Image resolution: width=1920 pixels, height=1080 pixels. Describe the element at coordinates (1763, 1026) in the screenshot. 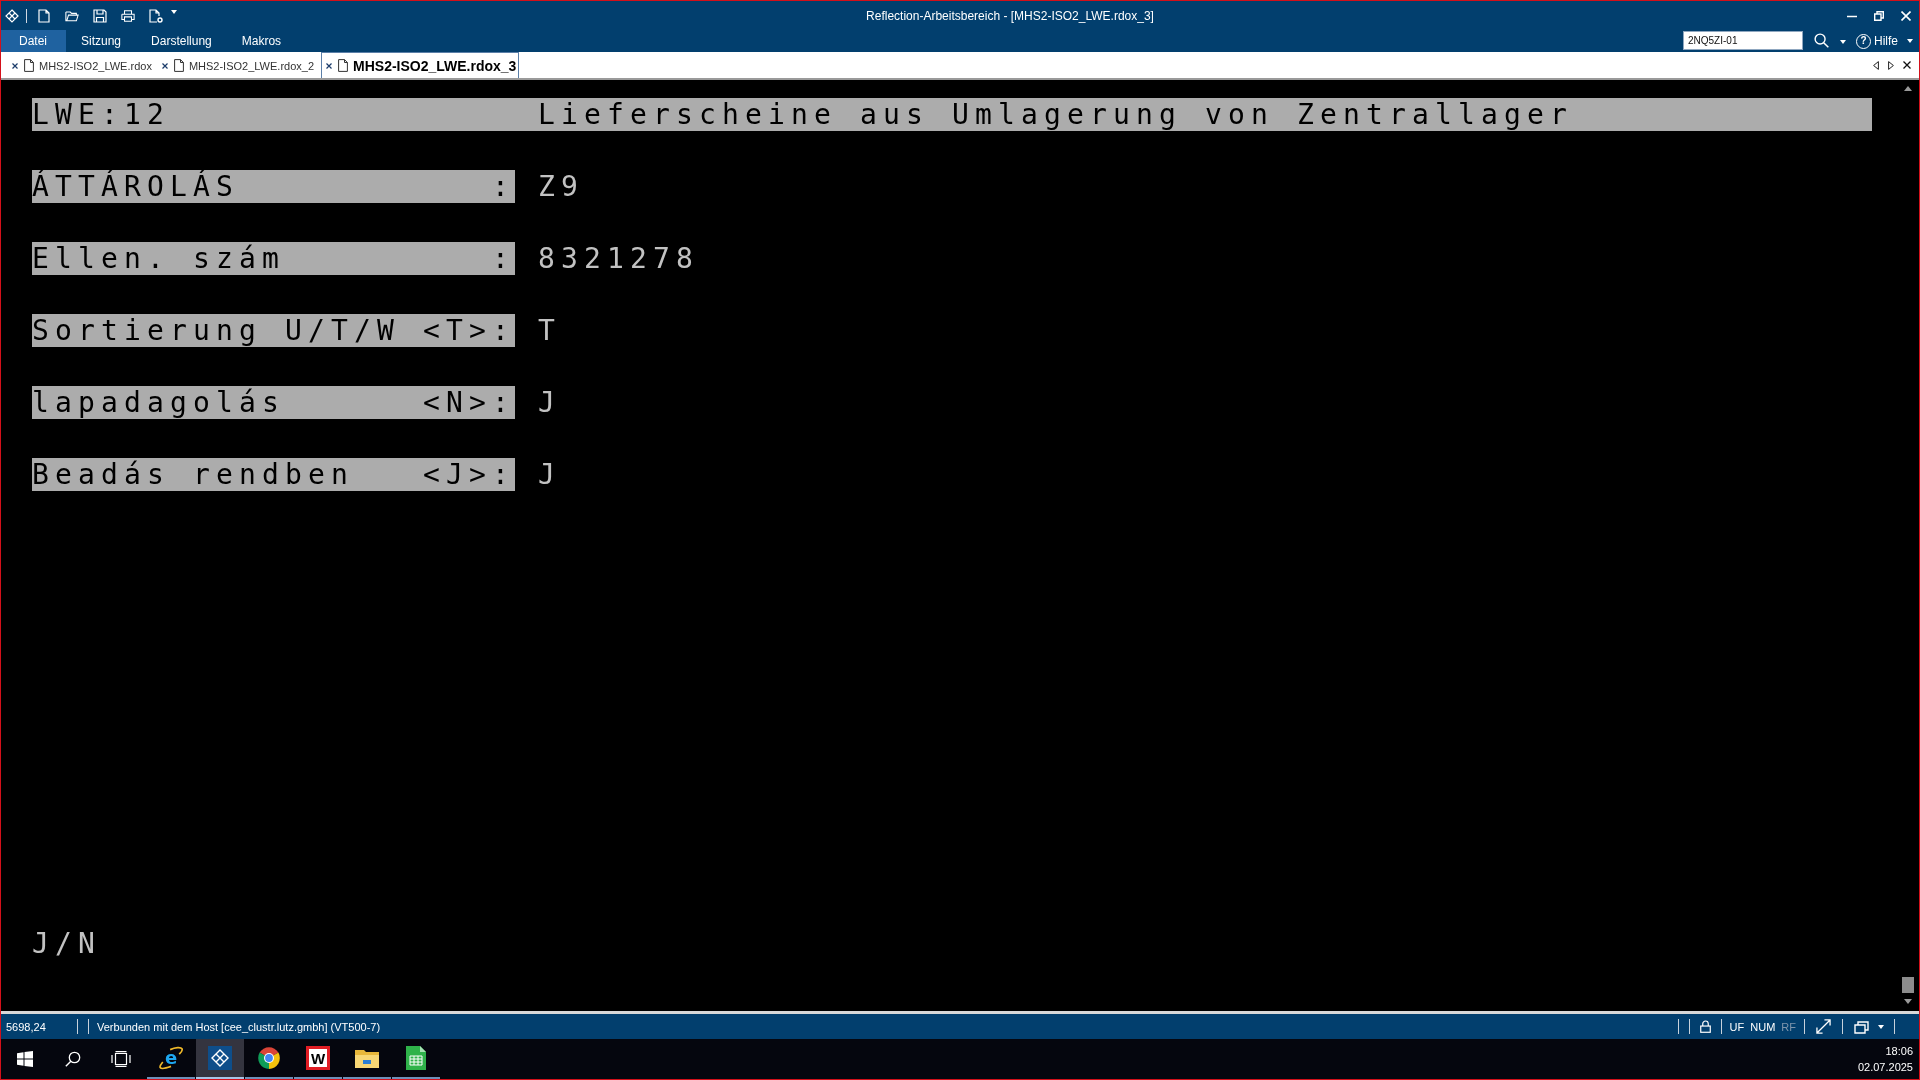

I see `mode-indicator: NUM` at that location.